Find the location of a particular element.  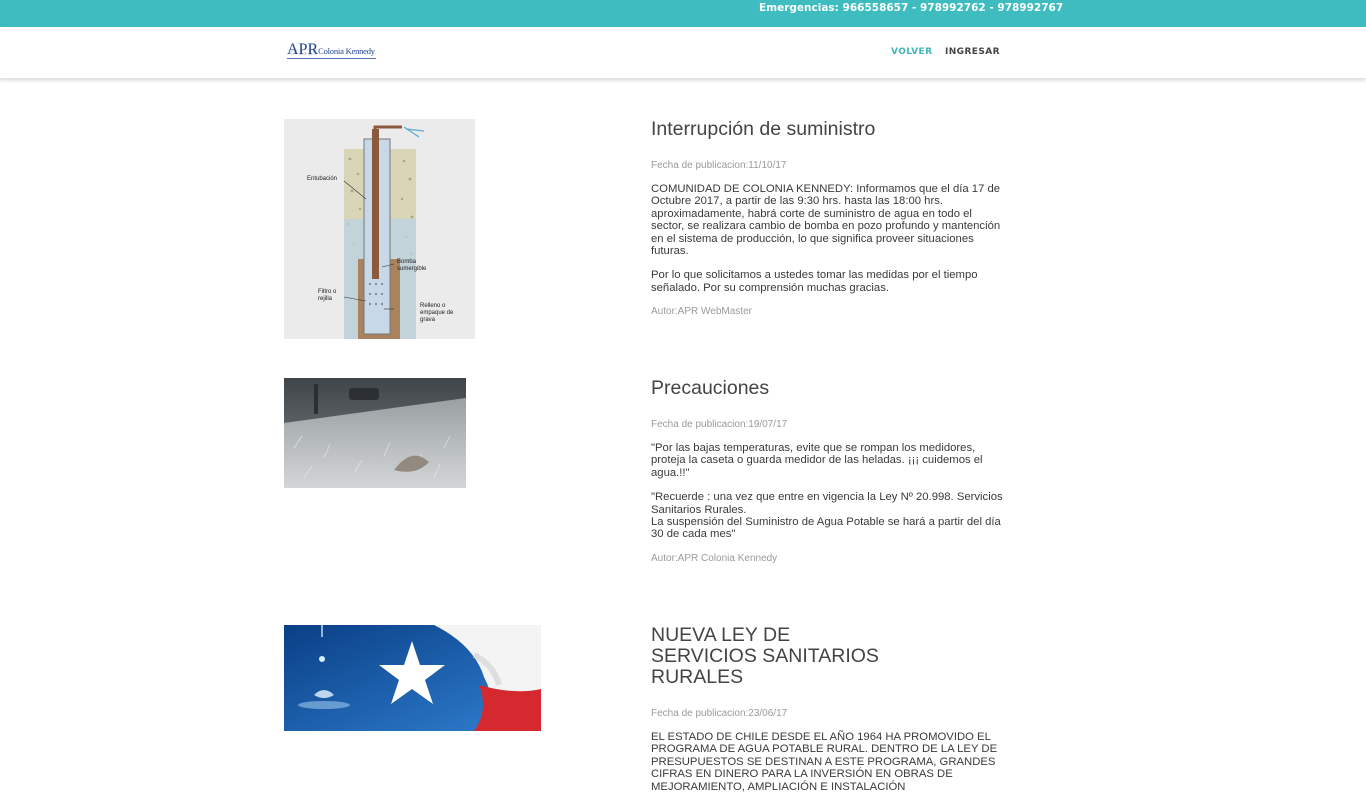

nav-ingresar-link: INGRESAR is located at coordinates (972, 52).